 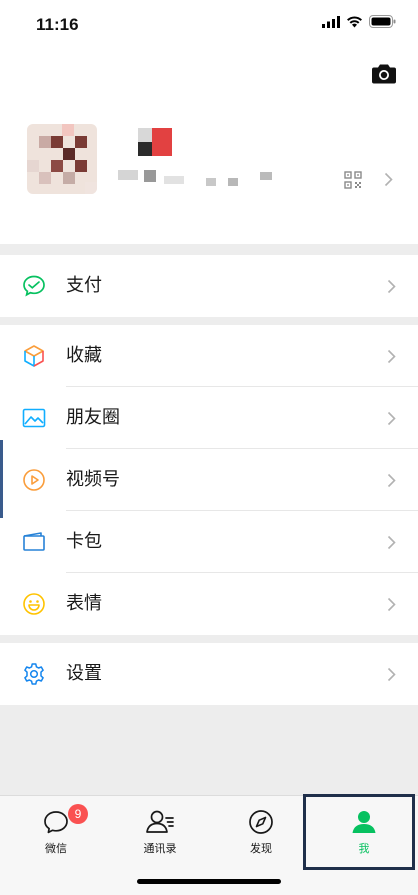 What do you see at coordinates (93, 479) in the screenshot?
I see `menu-label-channels: 视频号` at bounding box center [93, 479].